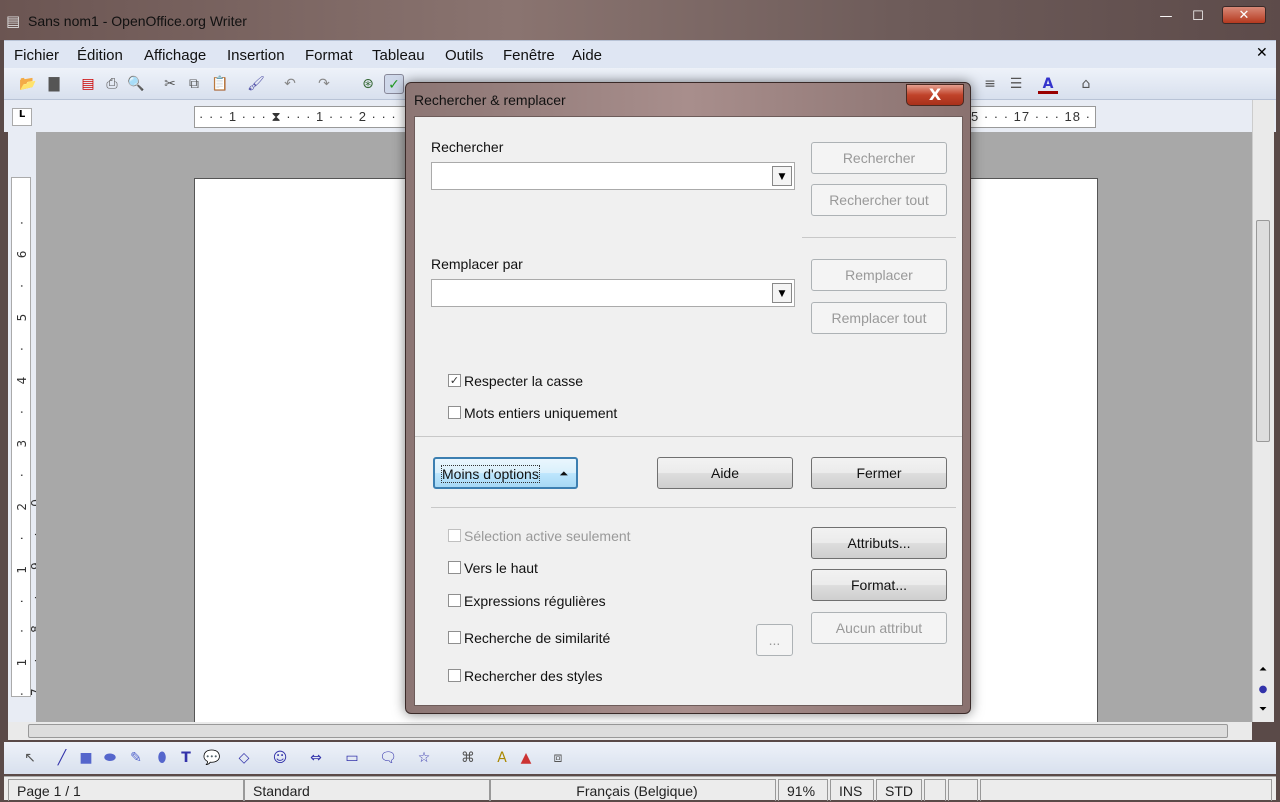 Image resolution: width=1280 pixels, height=802 pixels. I want to click on help-button: Aide, so click(725, 473).